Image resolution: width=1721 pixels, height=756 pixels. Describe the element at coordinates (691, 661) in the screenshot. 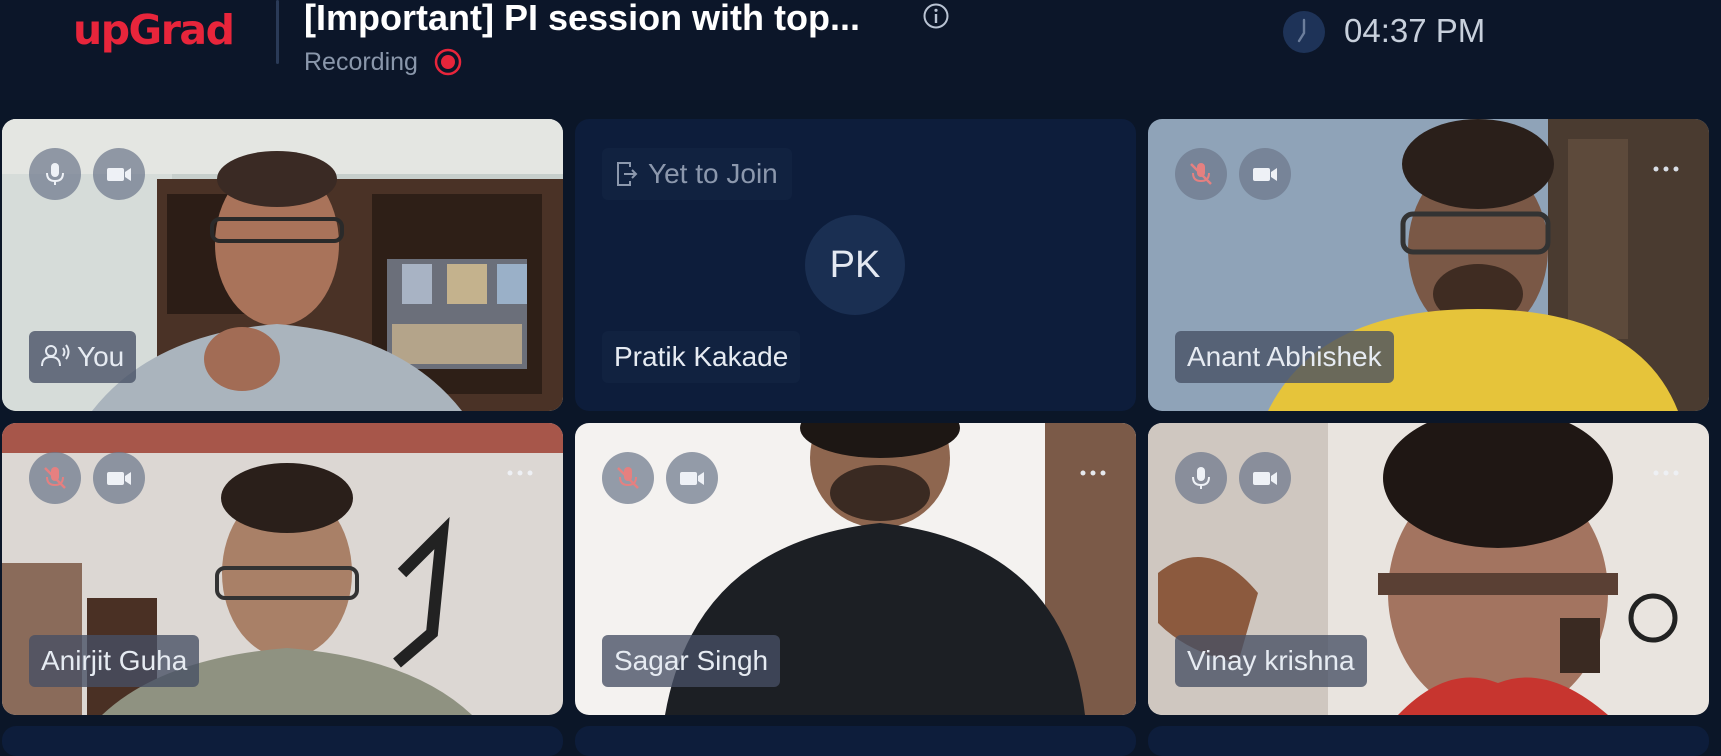

I see `participant-name: Sagar Singh` at that location.